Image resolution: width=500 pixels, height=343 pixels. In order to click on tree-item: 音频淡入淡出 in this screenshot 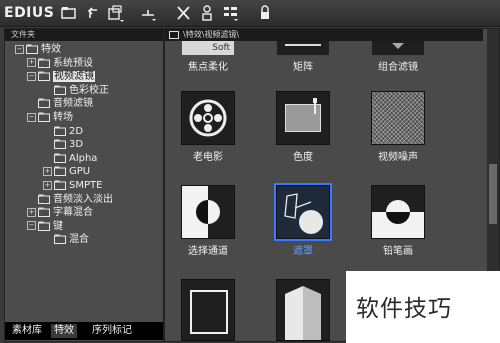, I will do `click(70, 200)`.